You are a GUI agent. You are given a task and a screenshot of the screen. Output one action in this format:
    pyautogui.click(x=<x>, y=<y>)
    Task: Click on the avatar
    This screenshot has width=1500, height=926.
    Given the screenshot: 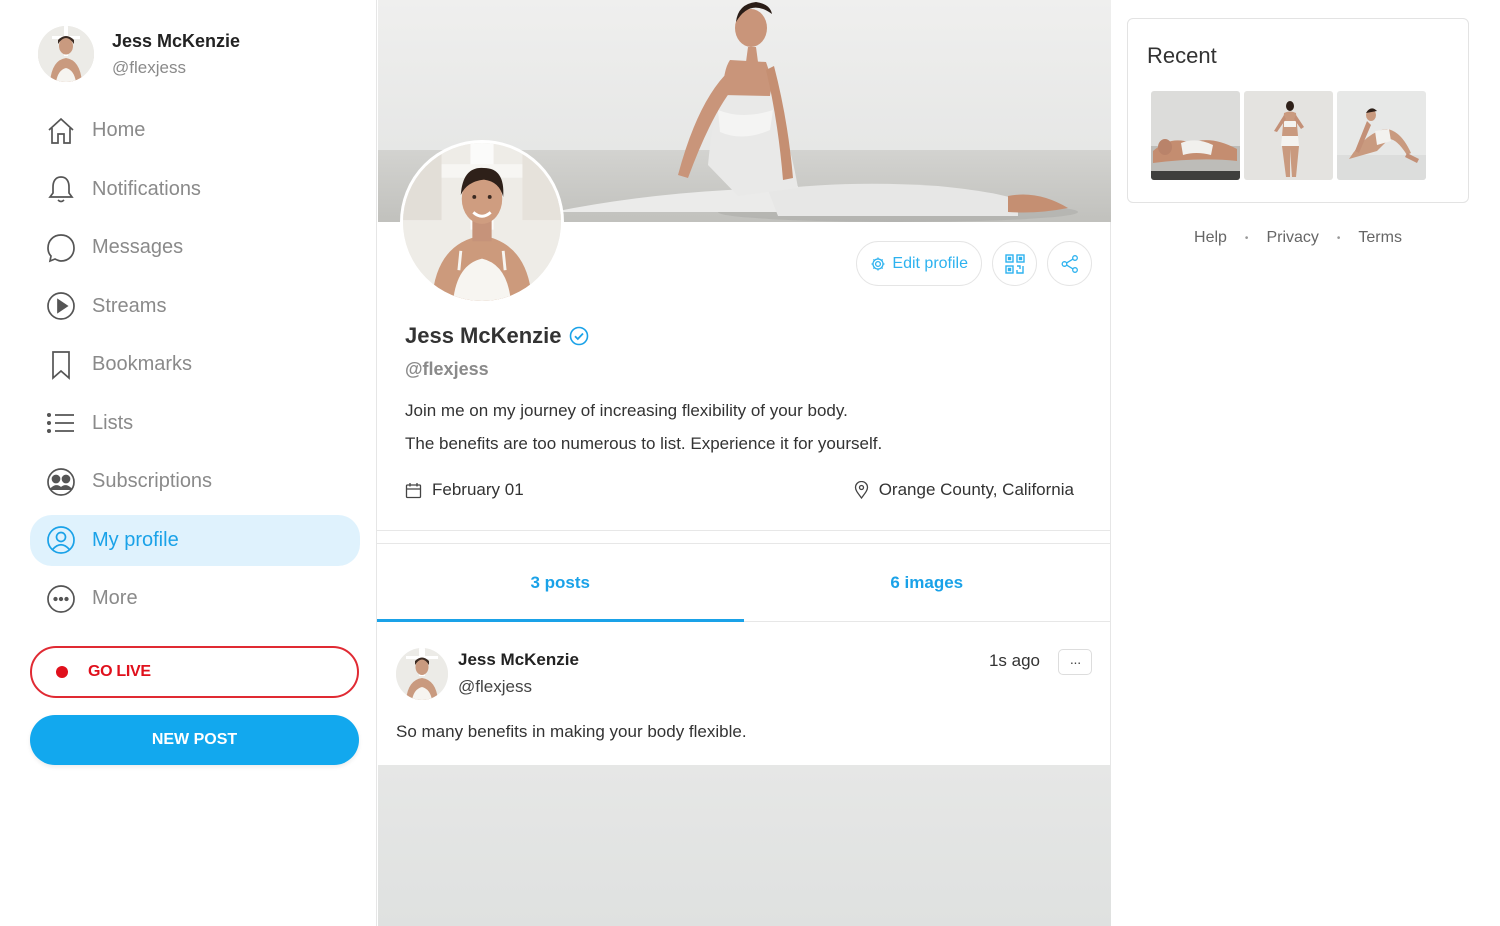 What is the action you would take?
    pyautogui.click(x=66, y=54)
    